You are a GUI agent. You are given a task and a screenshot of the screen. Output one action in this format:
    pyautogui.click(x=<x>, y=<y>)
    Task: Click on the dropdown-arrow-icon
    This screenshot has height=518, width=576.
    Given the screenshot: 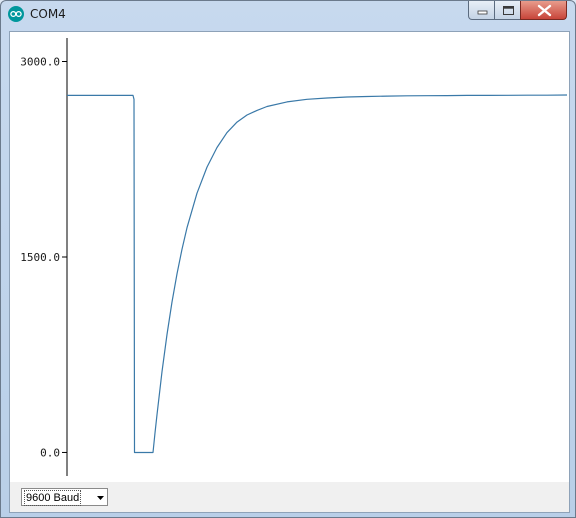 What is the action you would take?
    pyautogui.click(x=100, y=497)
    